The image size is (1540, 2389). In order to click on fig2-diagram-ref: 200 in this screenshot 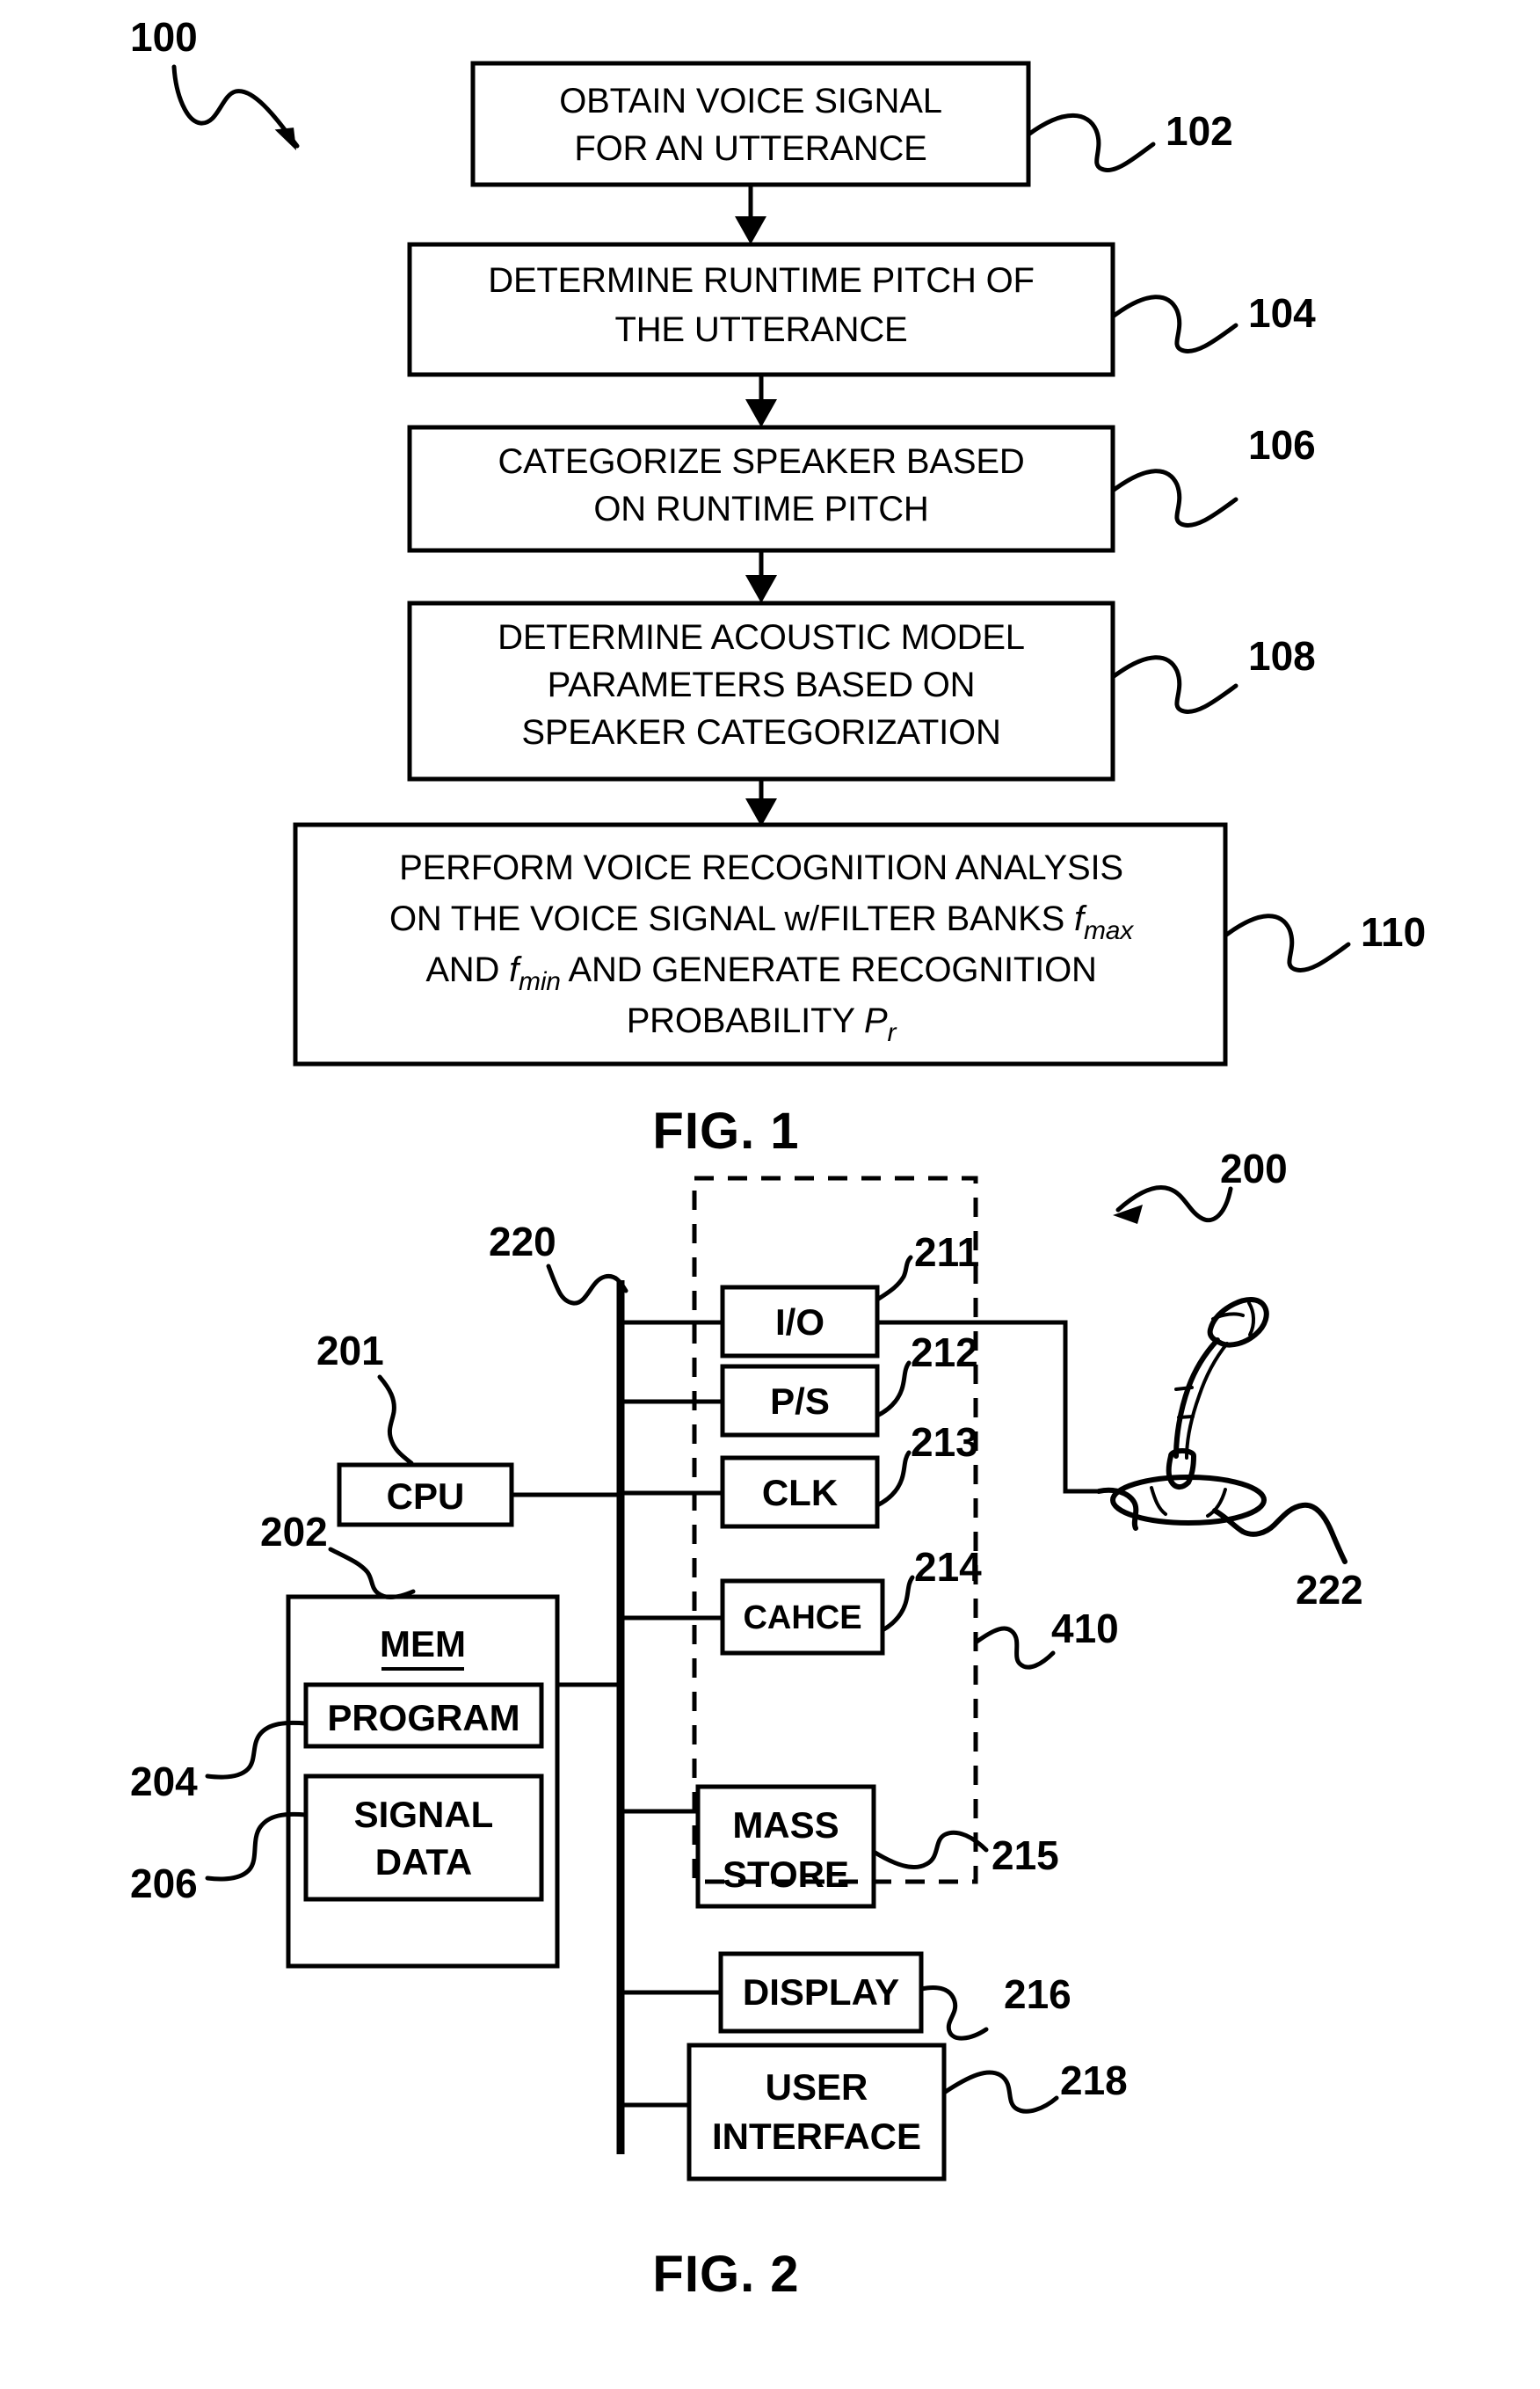, I will do `click(1254, 1168)`.